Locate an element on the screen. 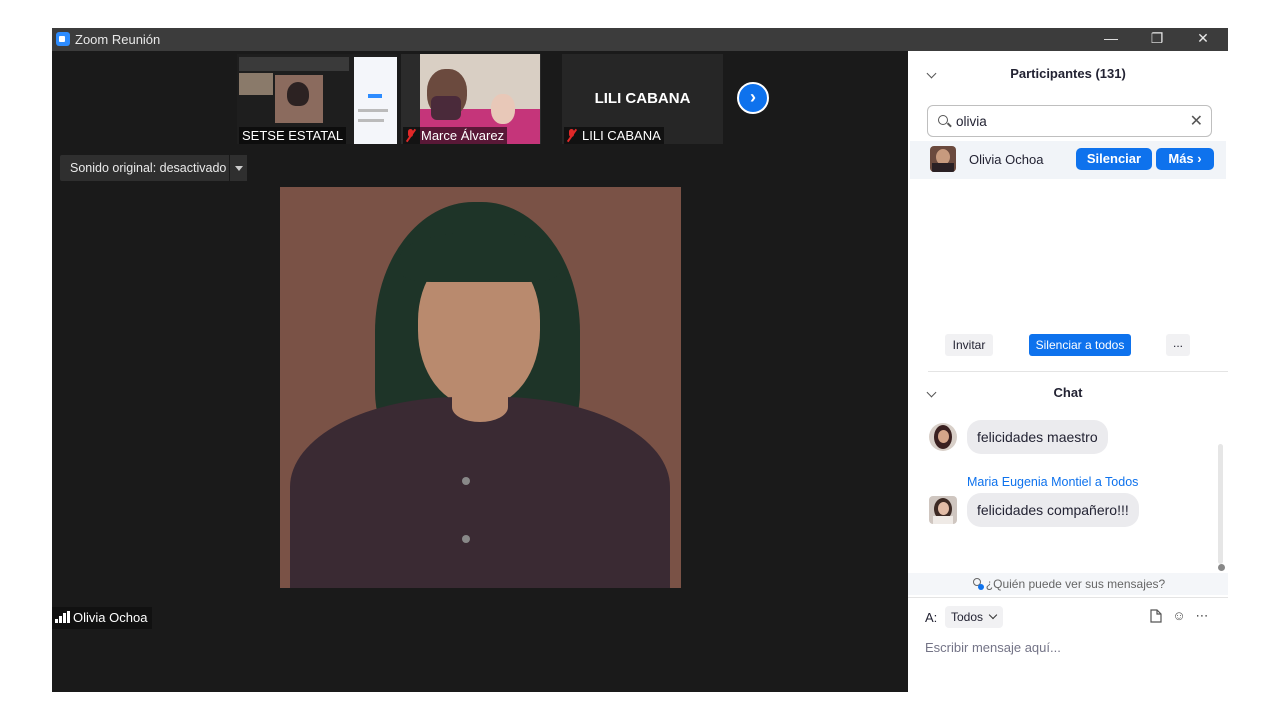  mute-all-button: Silenciar a todos is located at coordinates (1080, 345).